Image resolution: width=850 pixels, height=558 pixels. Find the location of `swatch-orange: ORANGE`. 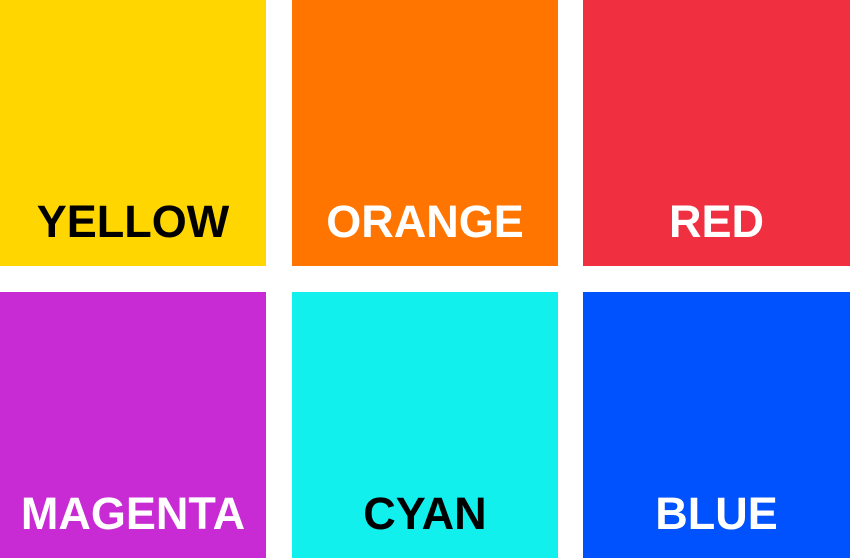

swatch-orange: ORANGE is located at coordinates (425, 133).